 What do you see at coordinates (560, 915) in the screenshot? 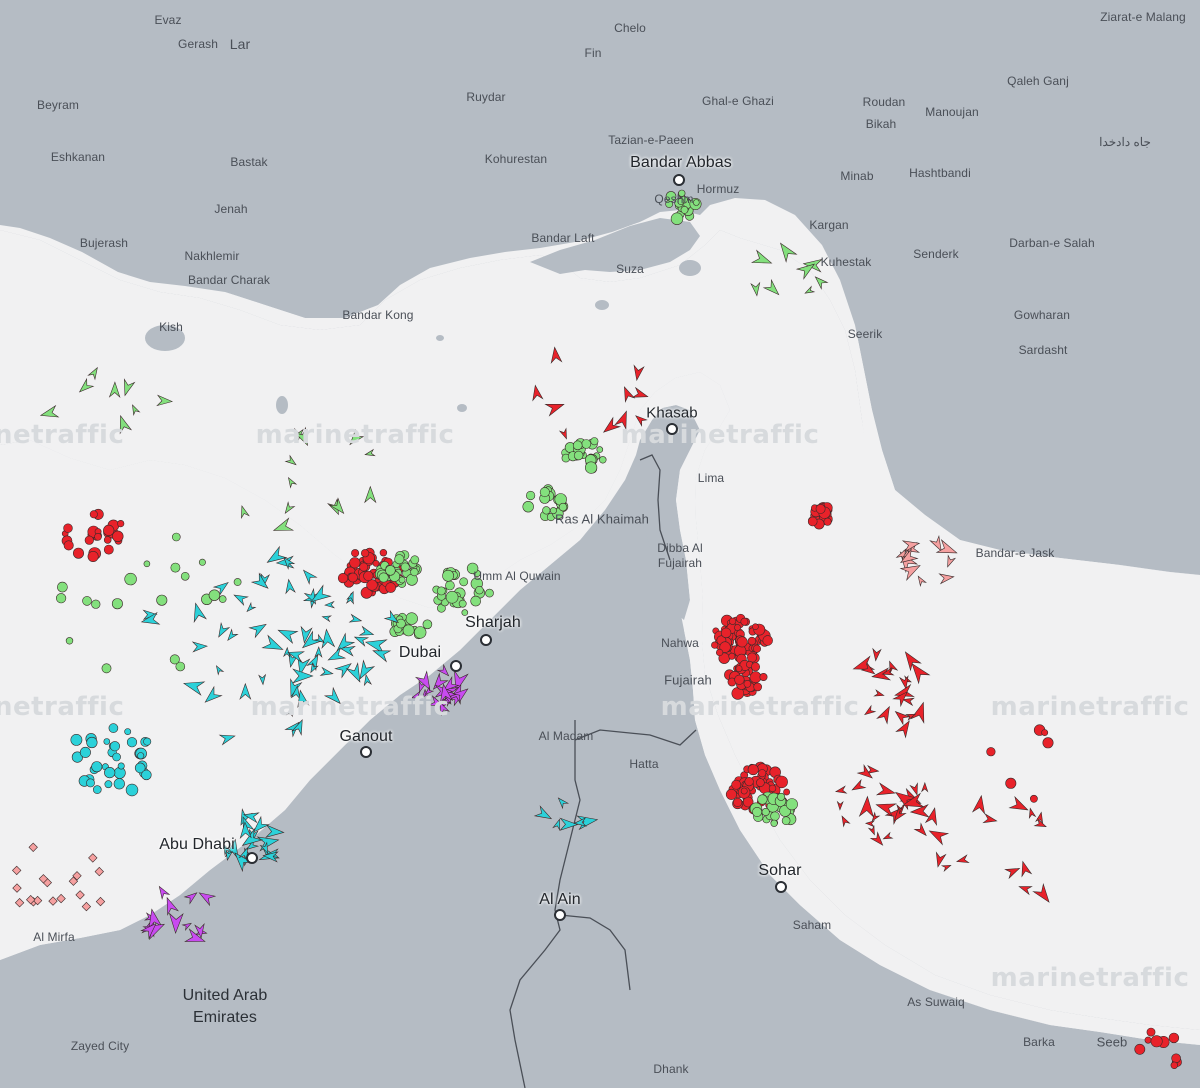
I see `city-pin-al-ain` at bounding box center [560, 915].